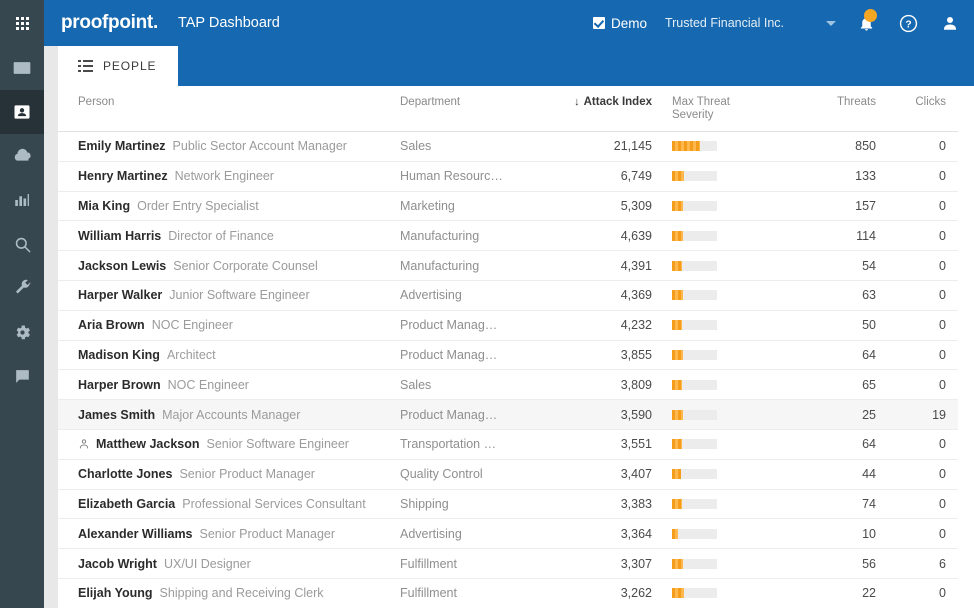 The width and height of the screenshot is (974, 608). Describe the element at coordinates (595, 593) in the screenshot. I see `cell-attack-index: 3,262` at that location.